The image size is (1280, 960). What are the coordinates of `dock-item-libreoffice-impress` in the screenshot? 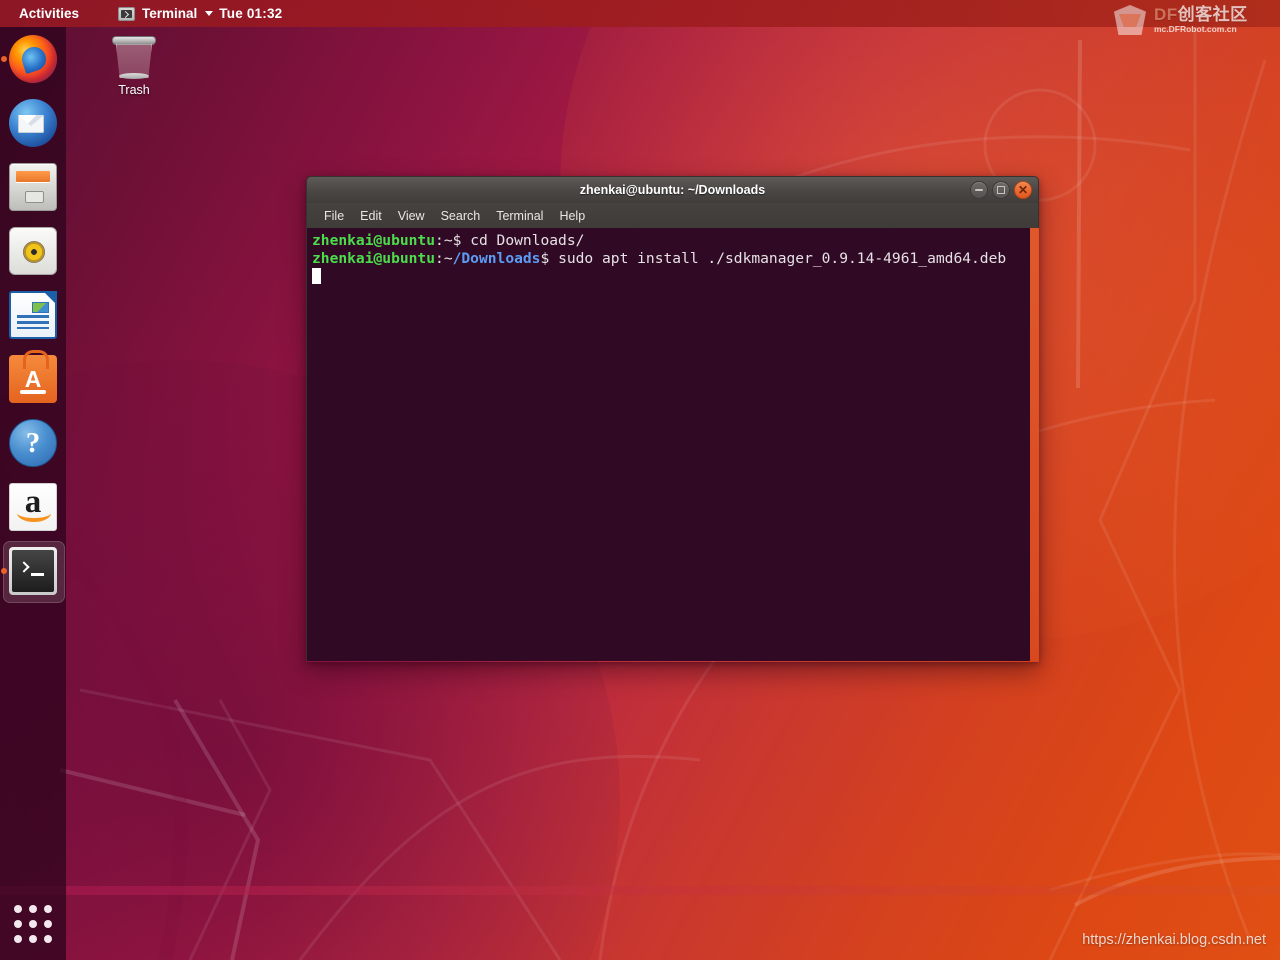 It's located at (33, 315).